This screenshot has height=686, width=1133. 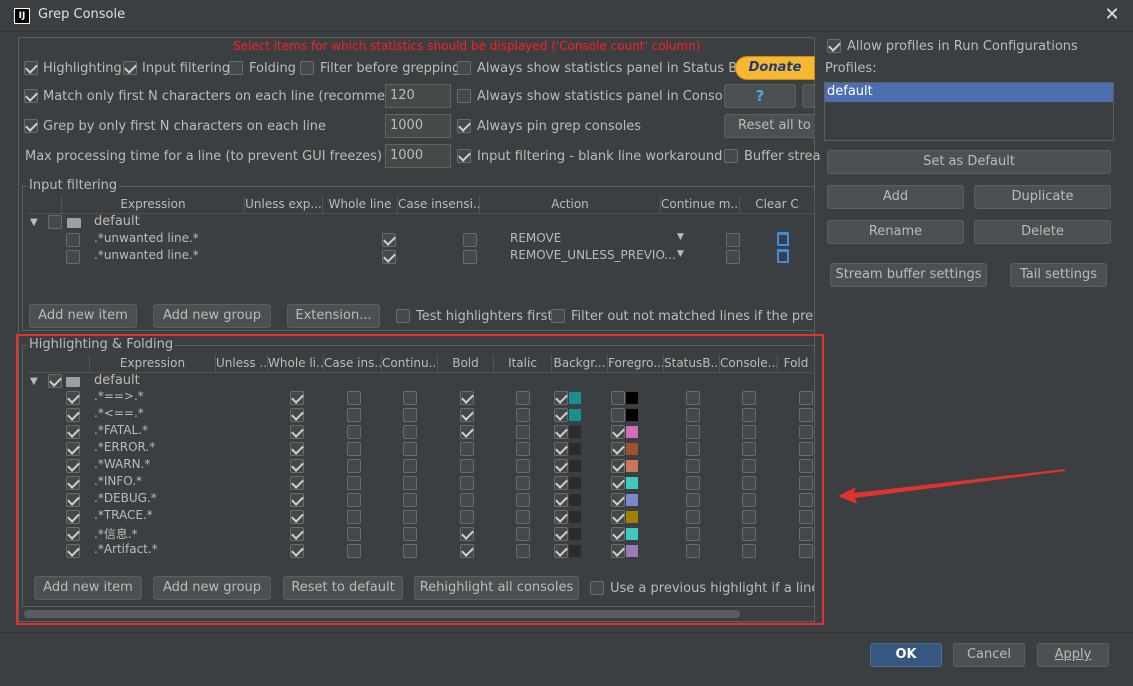 What do you see at coordinates (775, 68) in the screenshot?
I see `donate-button: Donate` at bounding box center [775, 68].